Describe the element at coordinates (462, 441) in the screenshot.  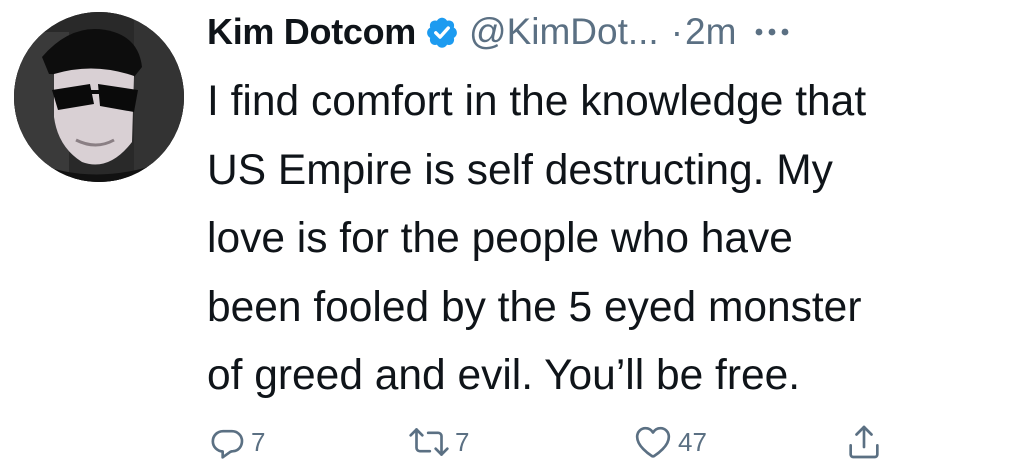
I see `retweet-count: 7` at that location.